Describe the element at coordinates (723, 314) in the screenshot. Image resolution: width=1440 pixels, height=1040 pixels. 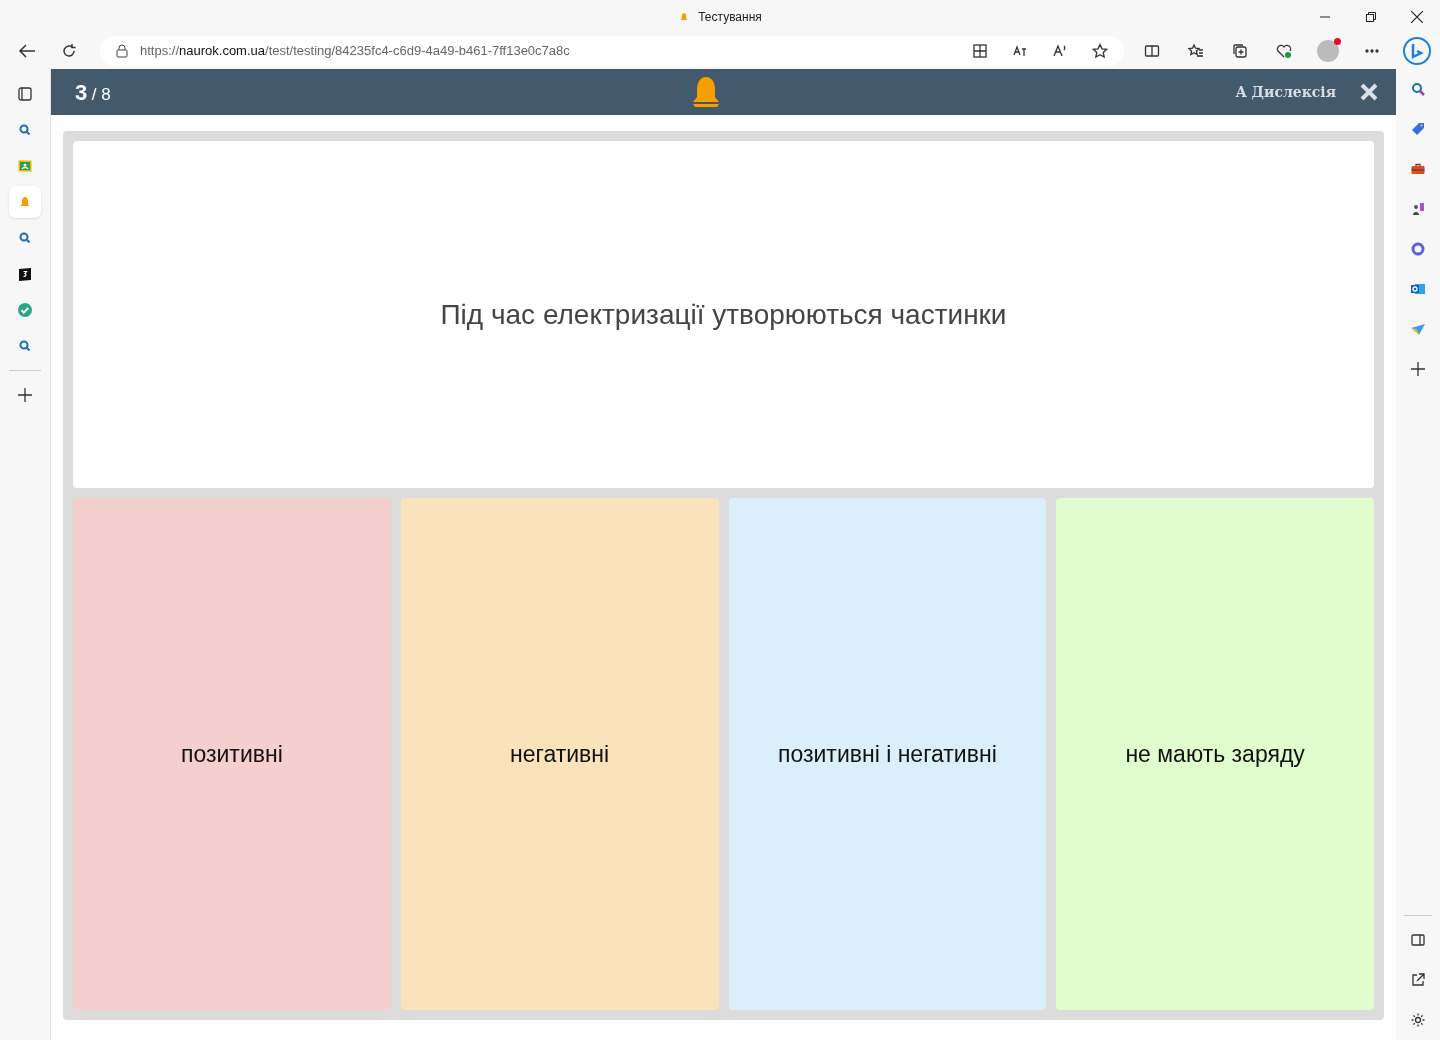
I see `question-text: Під час електризації утворюються частинки` at that location.